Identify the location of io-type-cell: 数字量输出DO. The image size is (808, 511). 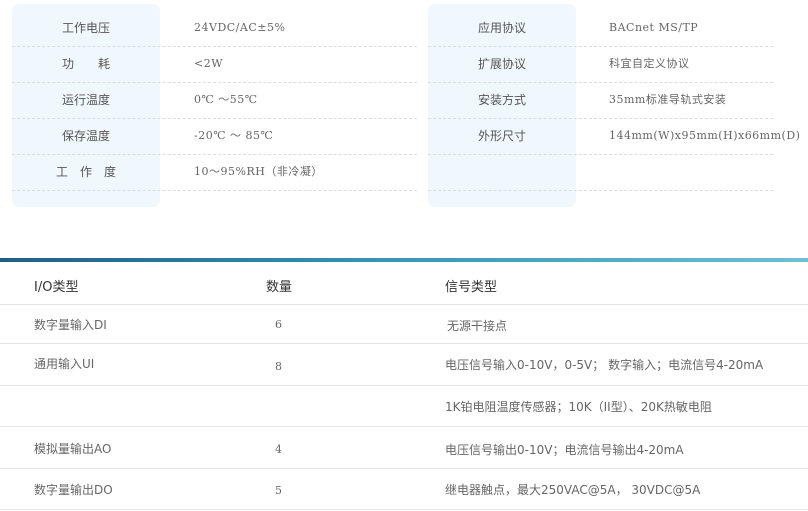
(73, 490).